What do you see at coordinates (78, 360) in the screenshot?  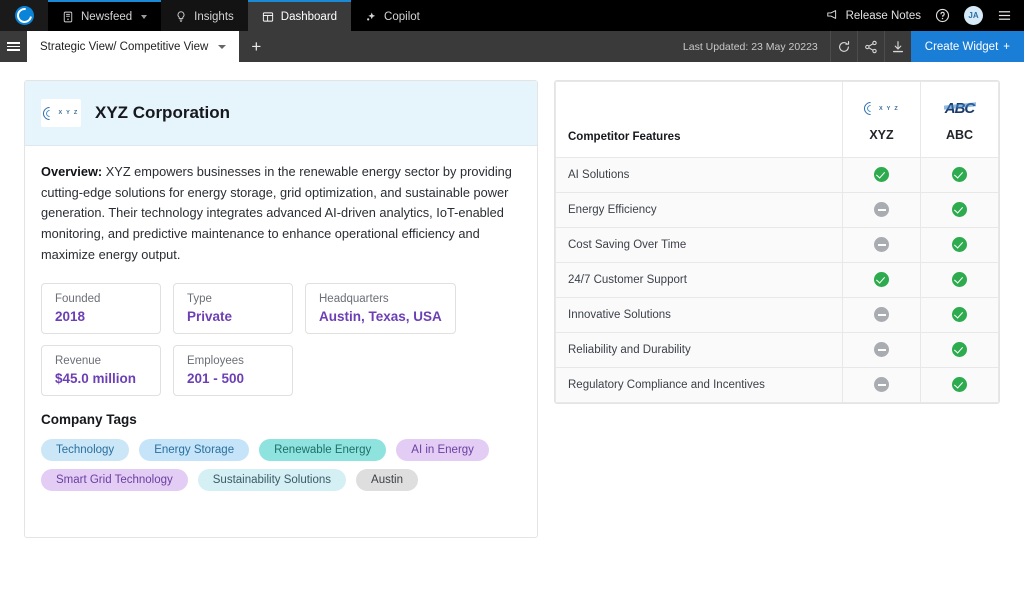 I see `fact-label: Revenue` at bounding box center [78, 360].